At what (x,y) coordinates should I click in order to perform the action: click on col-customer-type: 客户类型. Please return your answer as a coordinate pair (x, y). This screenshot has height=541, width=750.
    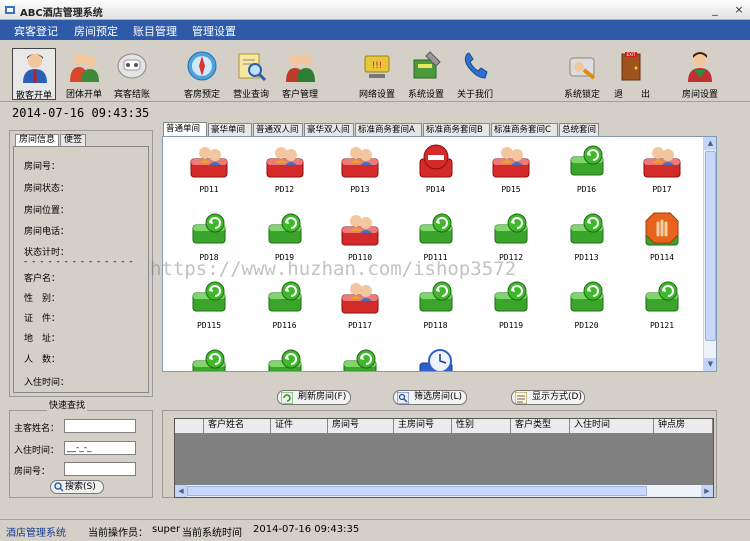
    Looking at the image, I should click on (540, 426).